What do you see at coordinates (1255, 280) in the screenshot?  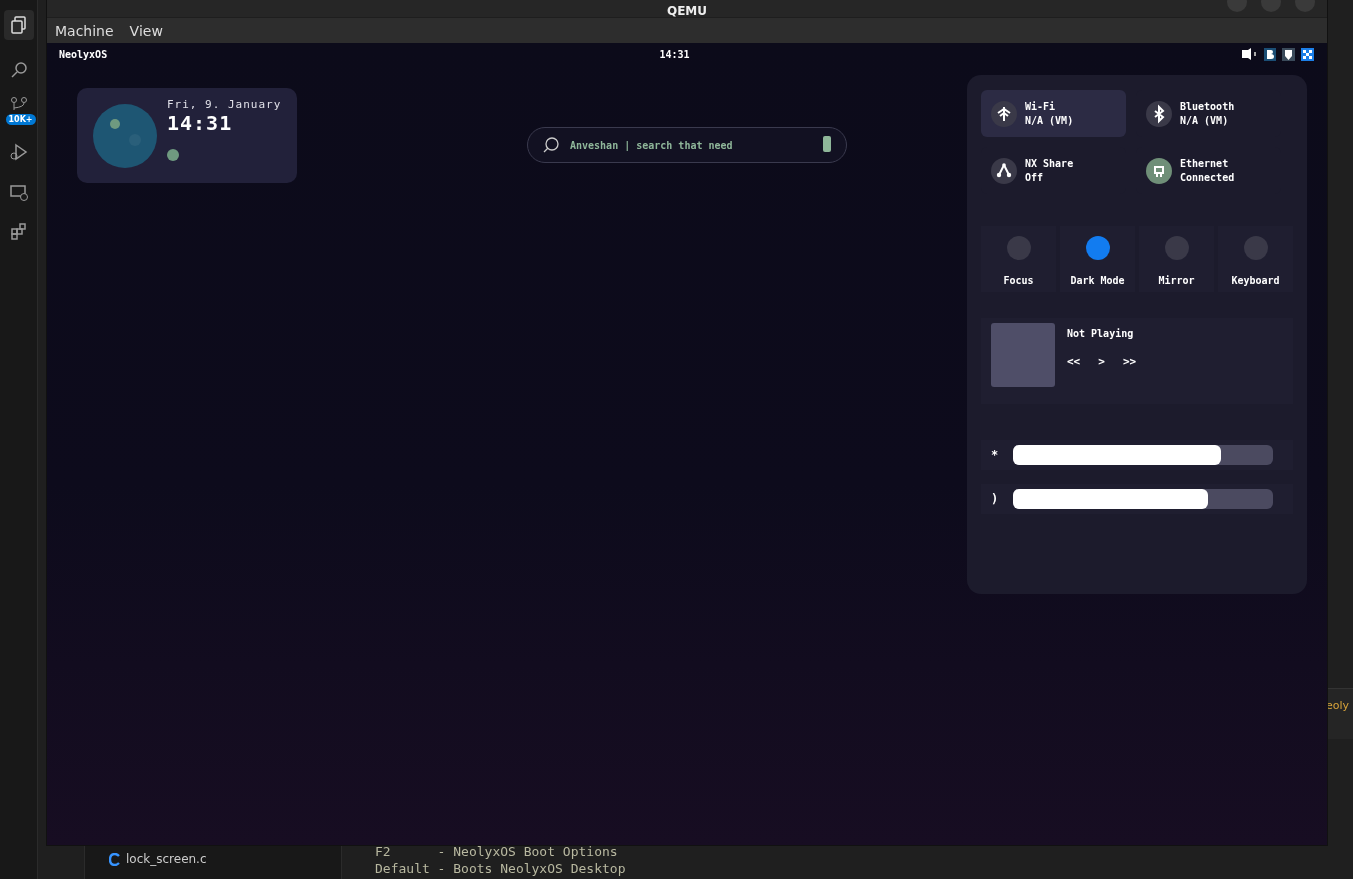 I see `toggle-label: Keyboard` at bounding box center [1255, 280].